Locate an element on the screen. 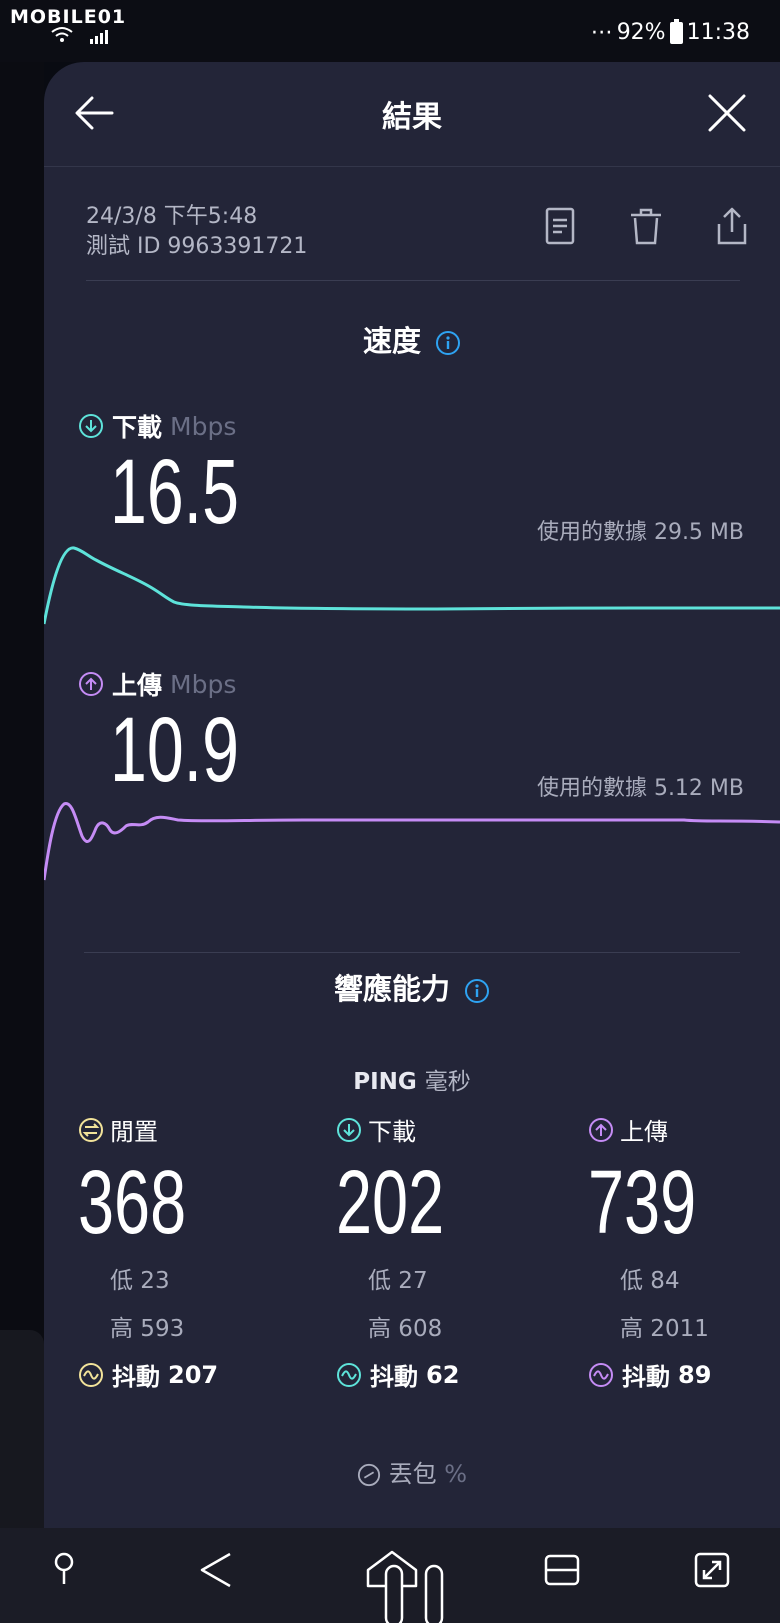 Image resolution: width=780 pixels, height=1623 pixels. packet-loss-icon is located at coordinates (369, 1475).